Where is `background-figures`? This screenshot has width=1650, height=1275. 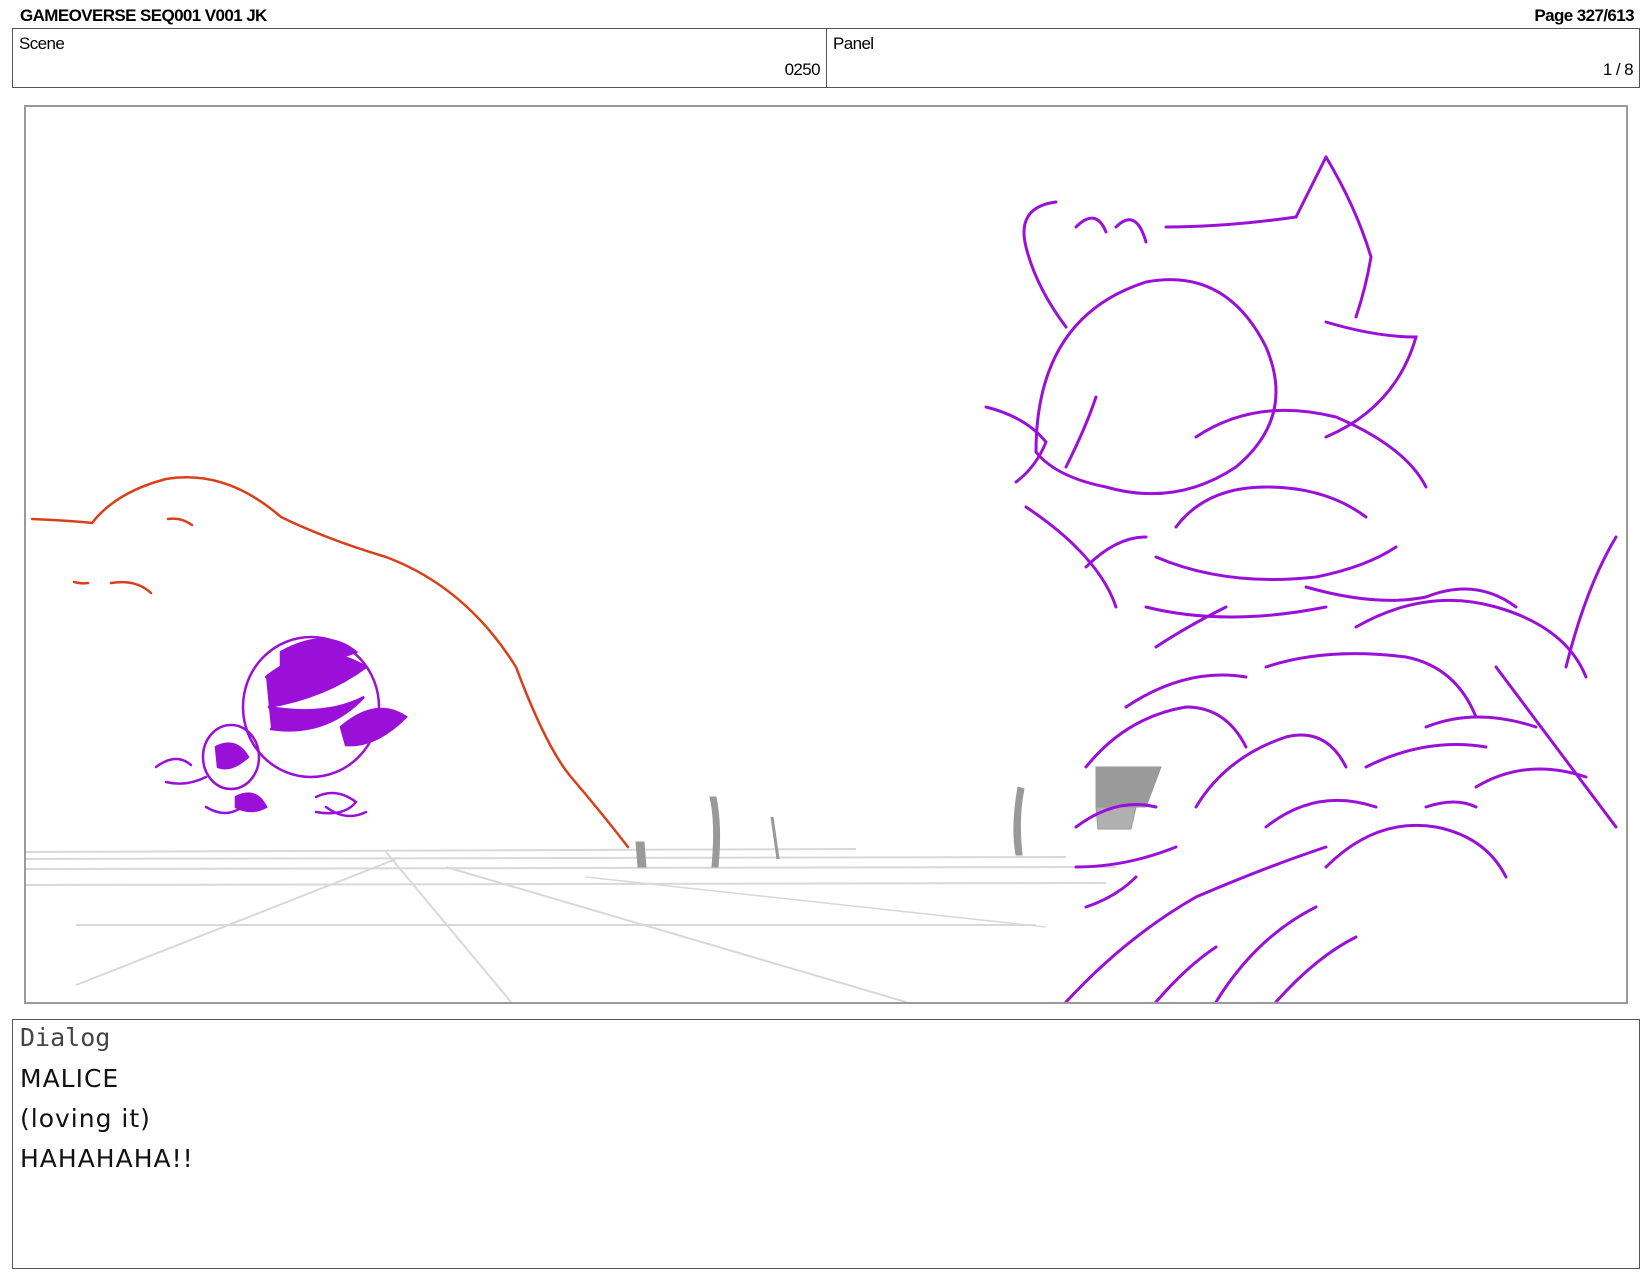
background-figures is located at coordinates (898, 817).